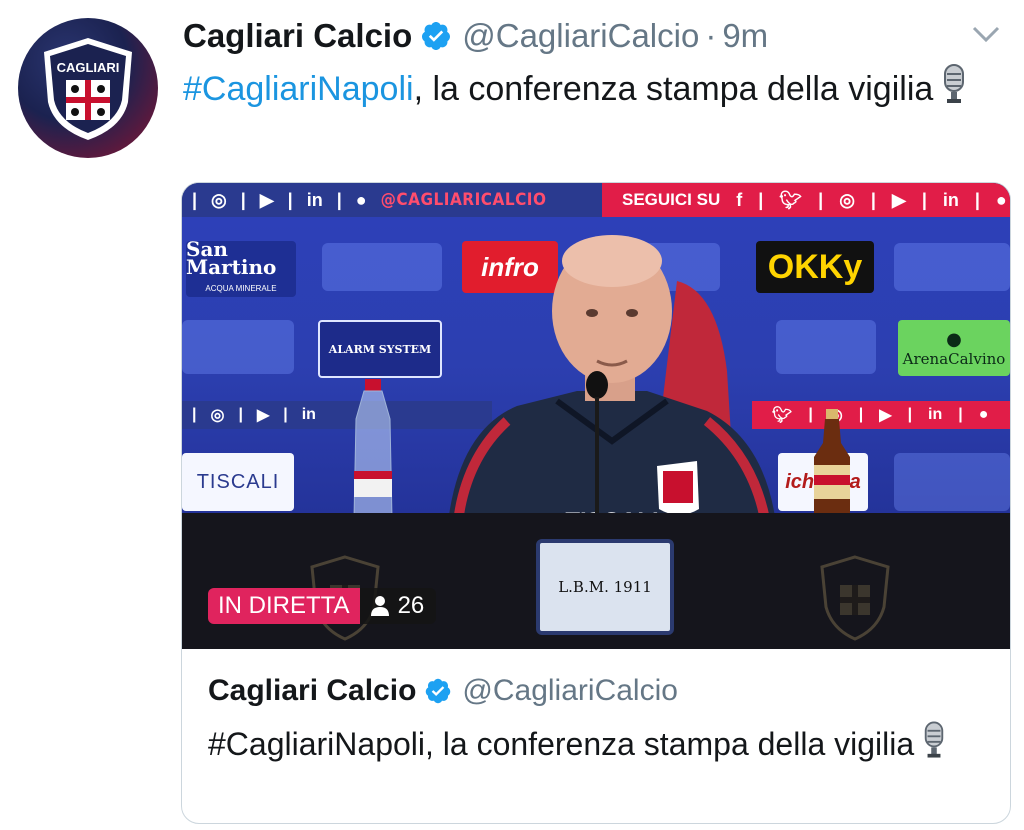  Describe the element at coordinates (580, 36) in the screenshot. I see `username-handle: @CagliariCalcio` at that location.